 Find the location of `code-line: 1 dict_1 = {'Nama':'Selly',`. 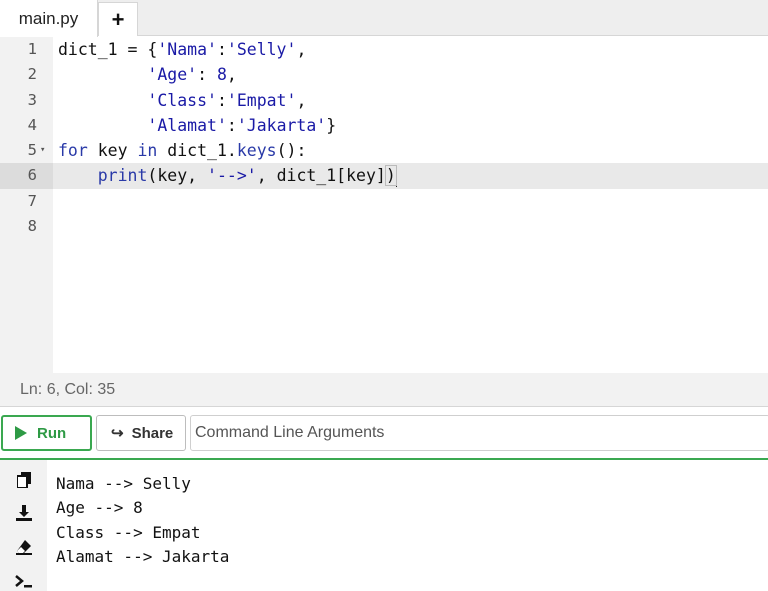

code-line: 1 dict_1 = {'Nama':'Selly', is located at coordinates (384, 49).